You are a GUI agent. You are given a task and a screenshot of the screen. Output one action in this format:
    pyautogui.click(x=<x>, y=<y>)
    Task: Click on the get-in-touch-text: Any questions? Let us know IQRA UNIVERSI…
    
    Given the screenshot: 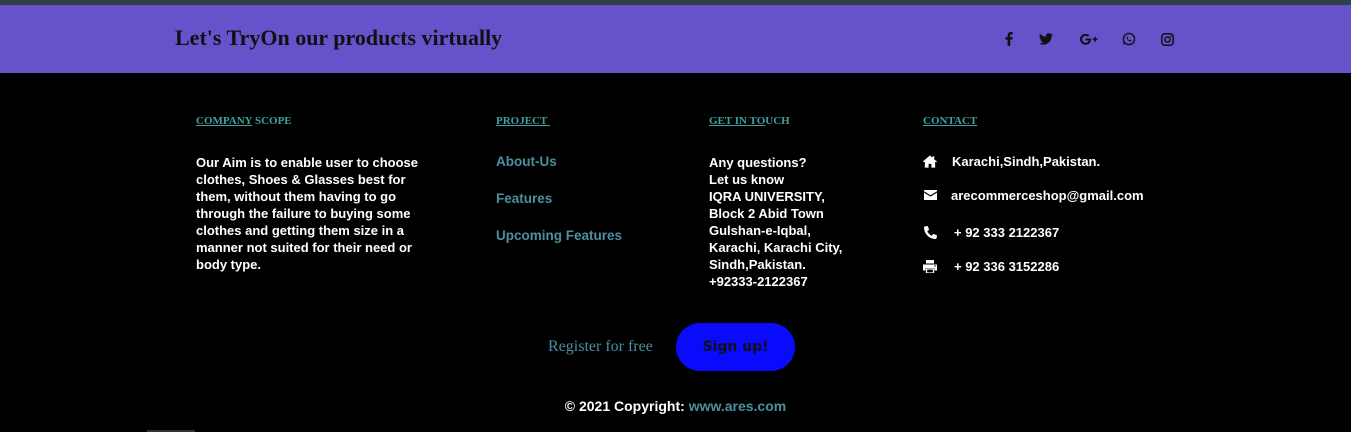 What is the action you would take?
    pyautogui.click(x=784, y=222)
    